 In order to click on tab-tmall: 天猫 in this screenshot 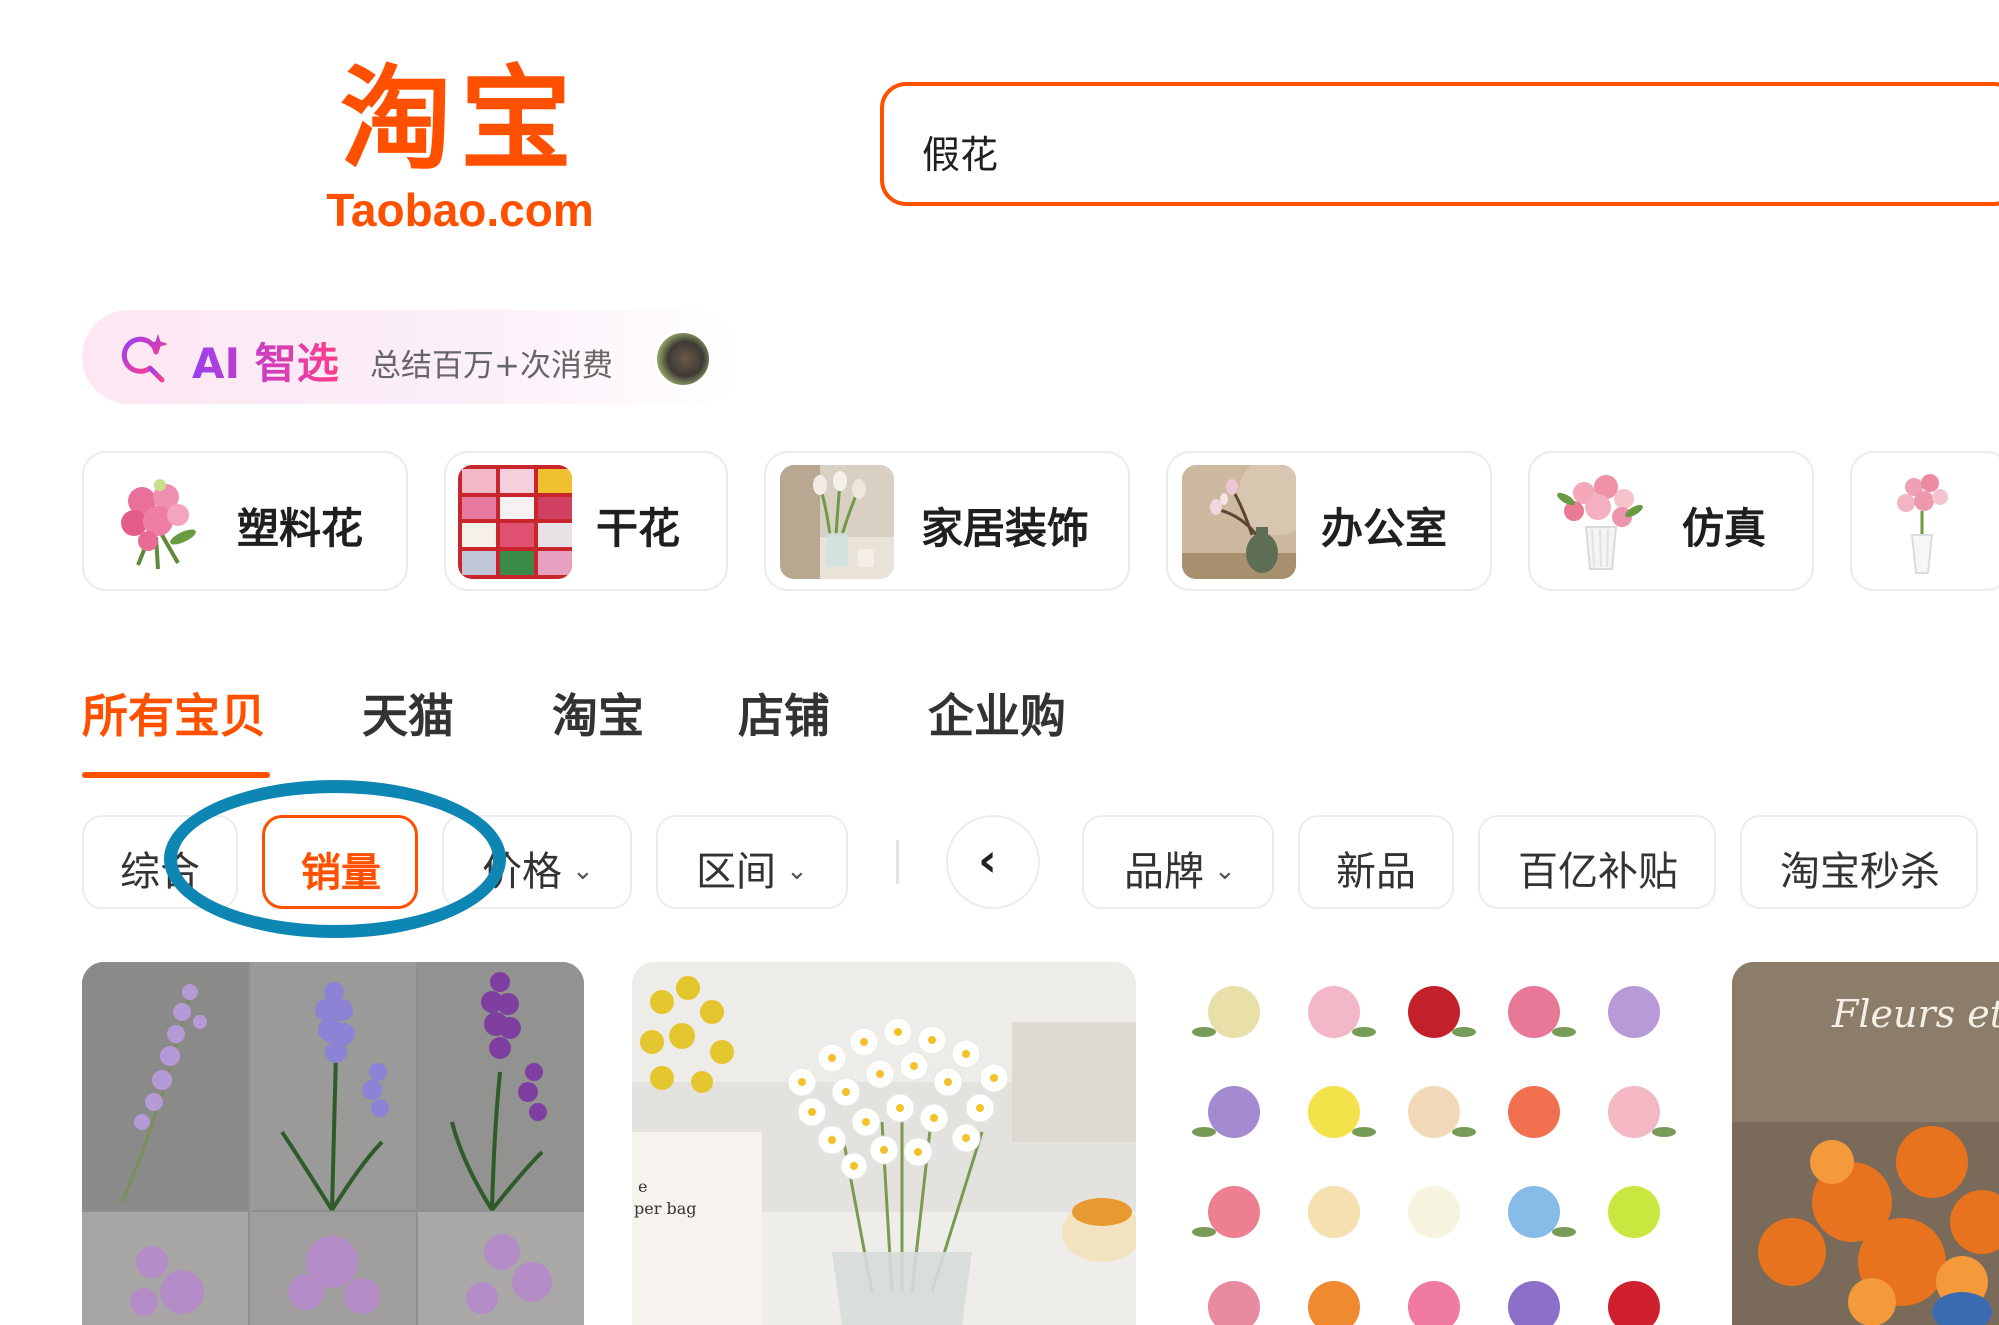, I will do `click(408, 713)`.